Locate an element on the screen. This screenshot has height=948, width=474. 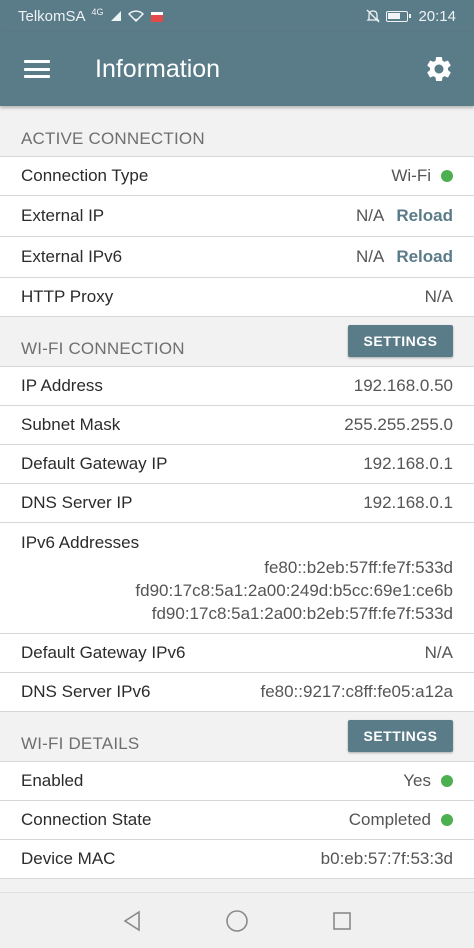
row-label: Device MAC is located at coordinates (68, 858).